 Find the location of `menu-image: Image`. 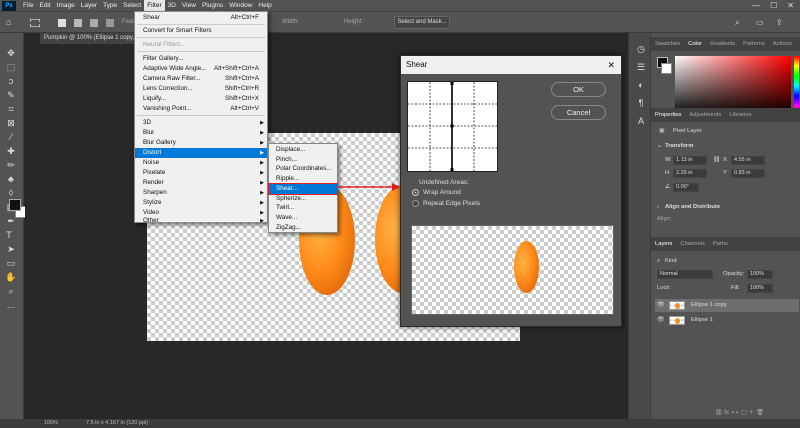

menu-image: Image is located at coordinates (66, 5).